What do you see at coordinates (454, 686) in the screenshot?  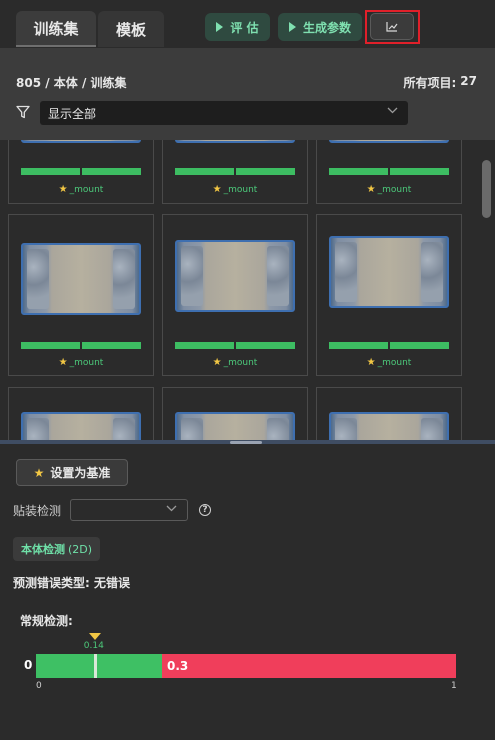 I see `gauge-max-label: 1` at bounding box center [454, 686].